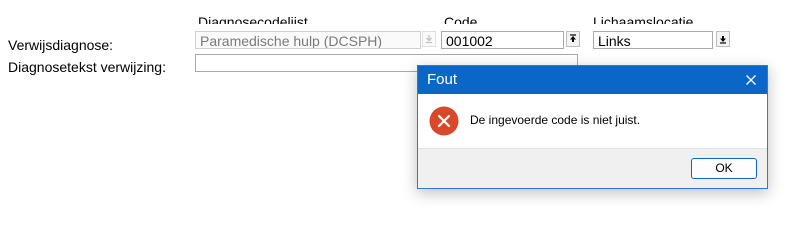 This screenshot has height=240, width=797. I want to click on header-diagnosecodelijst: Diagnosecodelijst, so click(253, 19).